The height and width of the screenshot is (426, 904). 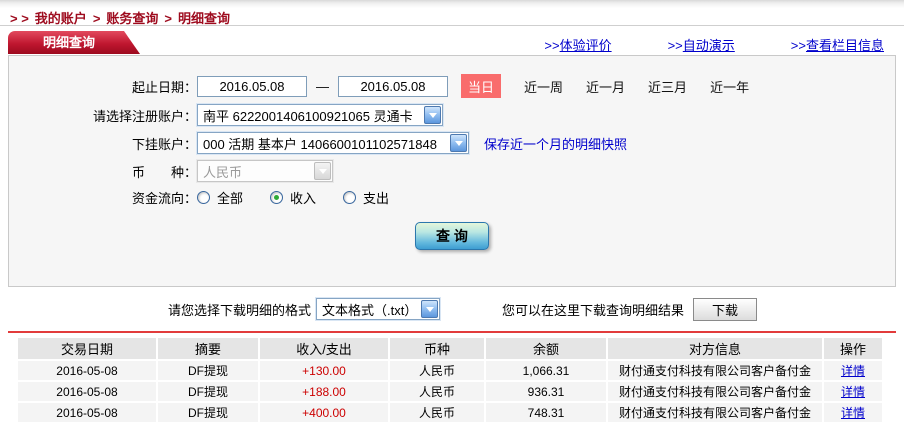 What do you see at coordinates (132, 18) in the screenshot?
I see `breadcrumb-item-1: 账务查询` at bounding box center [132, 18].